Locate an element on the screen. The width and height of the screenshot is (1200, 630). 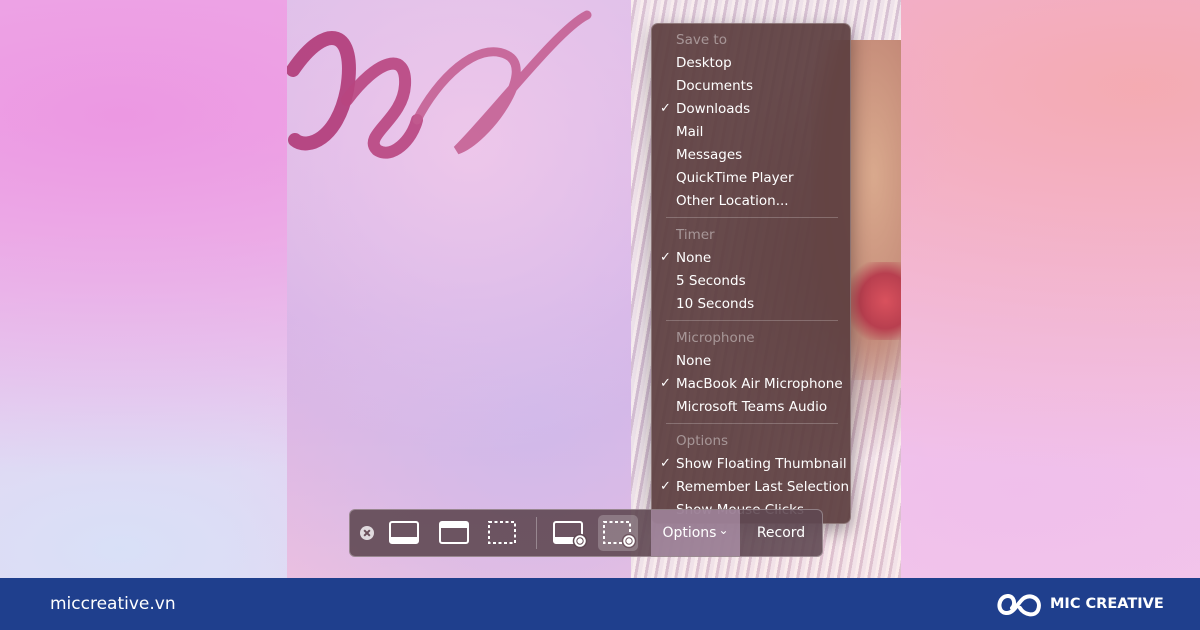
menu-item: QuickTime Player is located at coordinates (752, 178).